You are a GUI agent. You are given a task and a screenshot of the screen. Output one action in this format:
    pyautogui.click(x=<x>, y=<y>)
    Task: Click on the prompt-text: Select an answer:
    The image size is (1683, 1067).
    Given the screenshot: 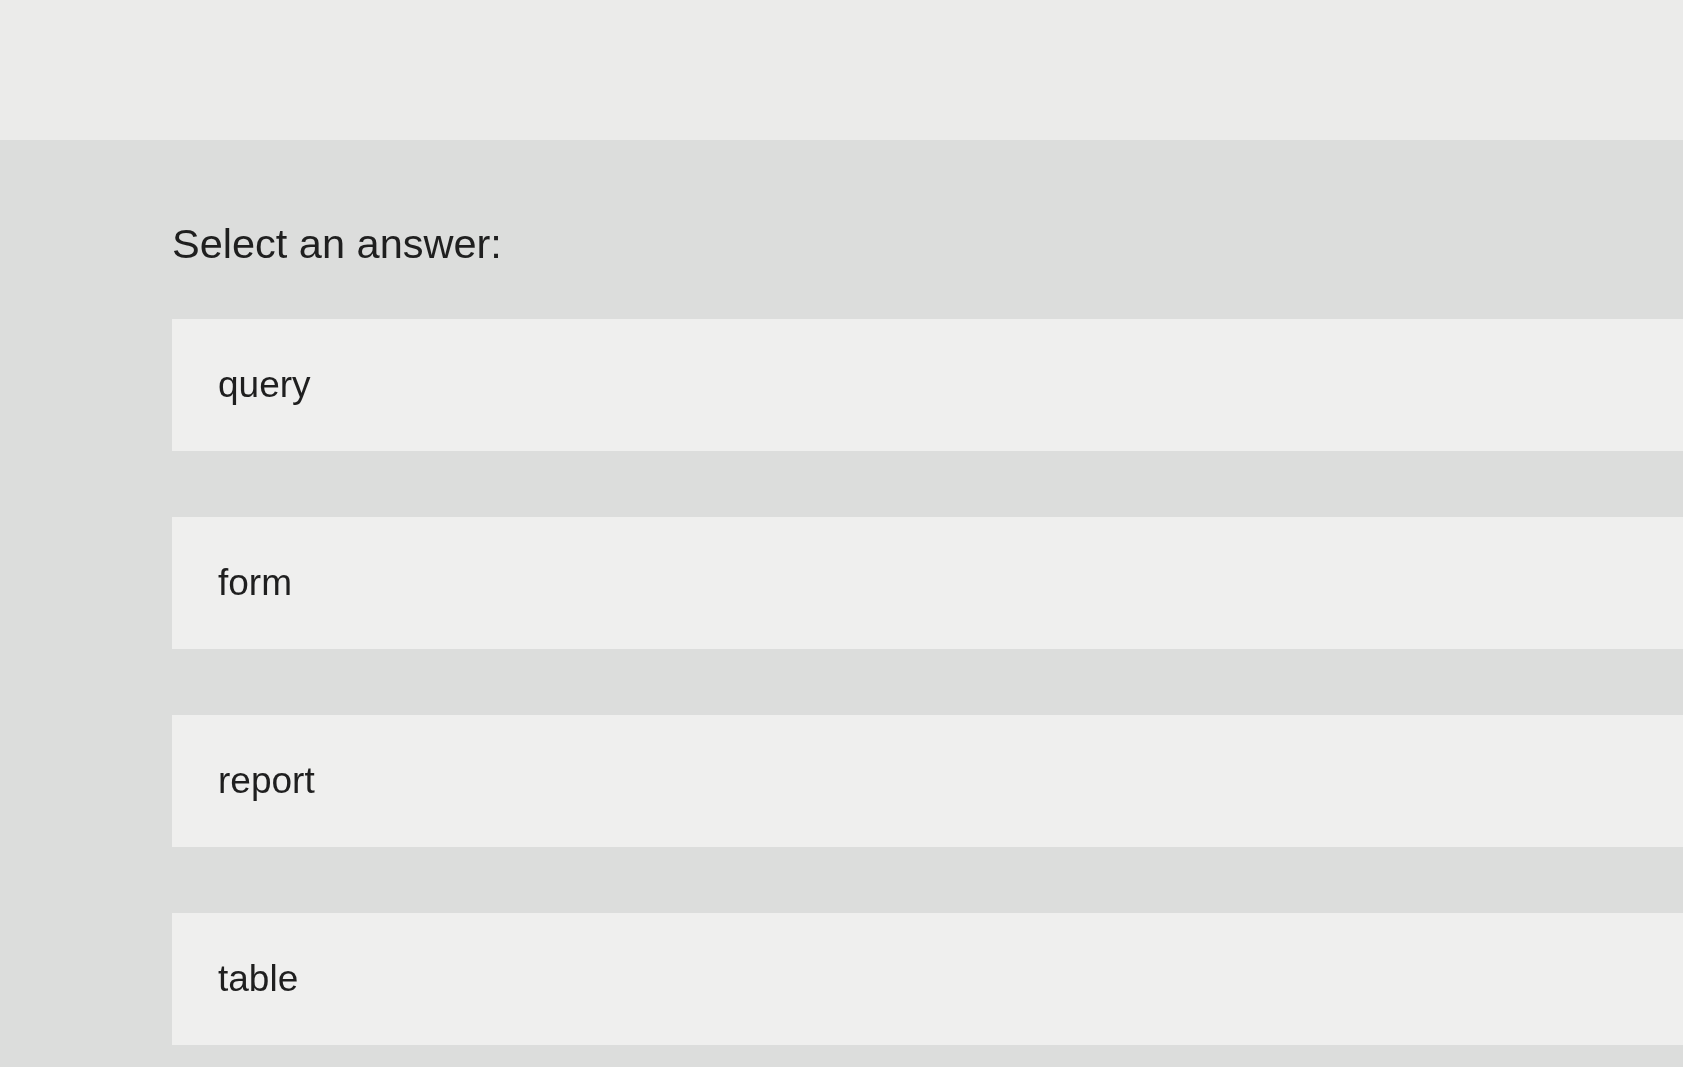 What is the action you would take?
    pyautogui.click(x=337, y=244)
    